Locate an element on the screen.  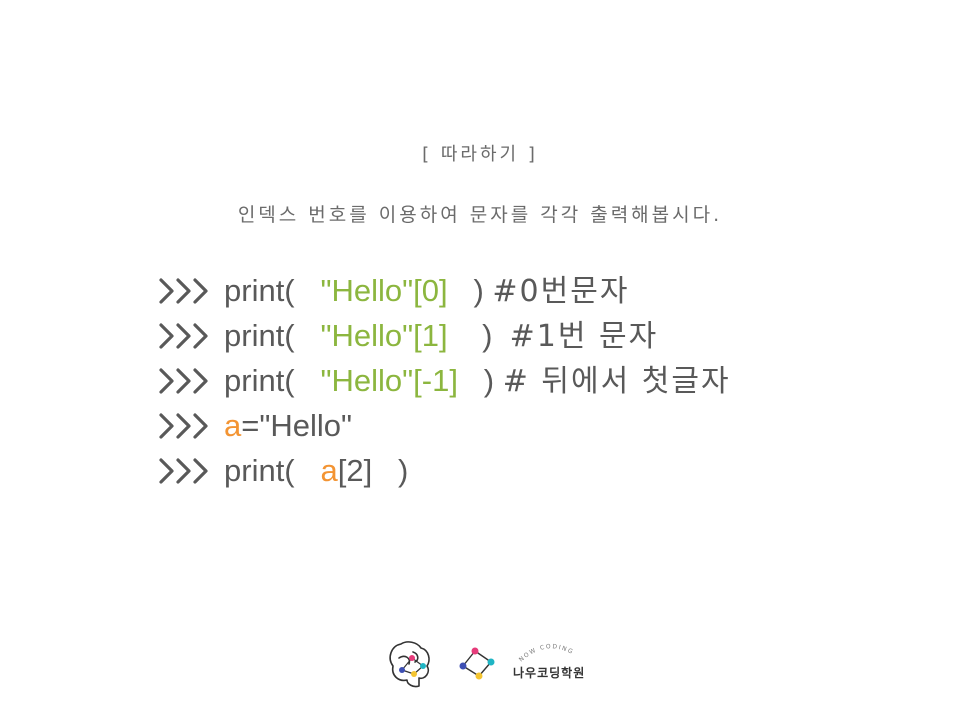
code-comment: #1번 문자 is located at coordinates (584, 336).